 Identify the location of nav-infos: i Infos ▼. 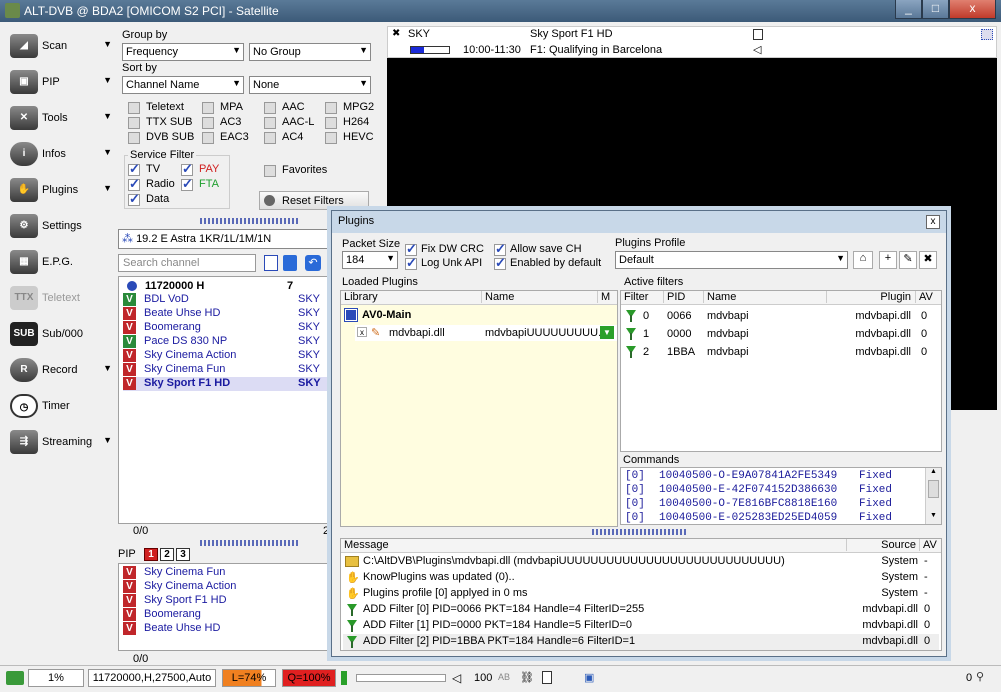
(60, 154).